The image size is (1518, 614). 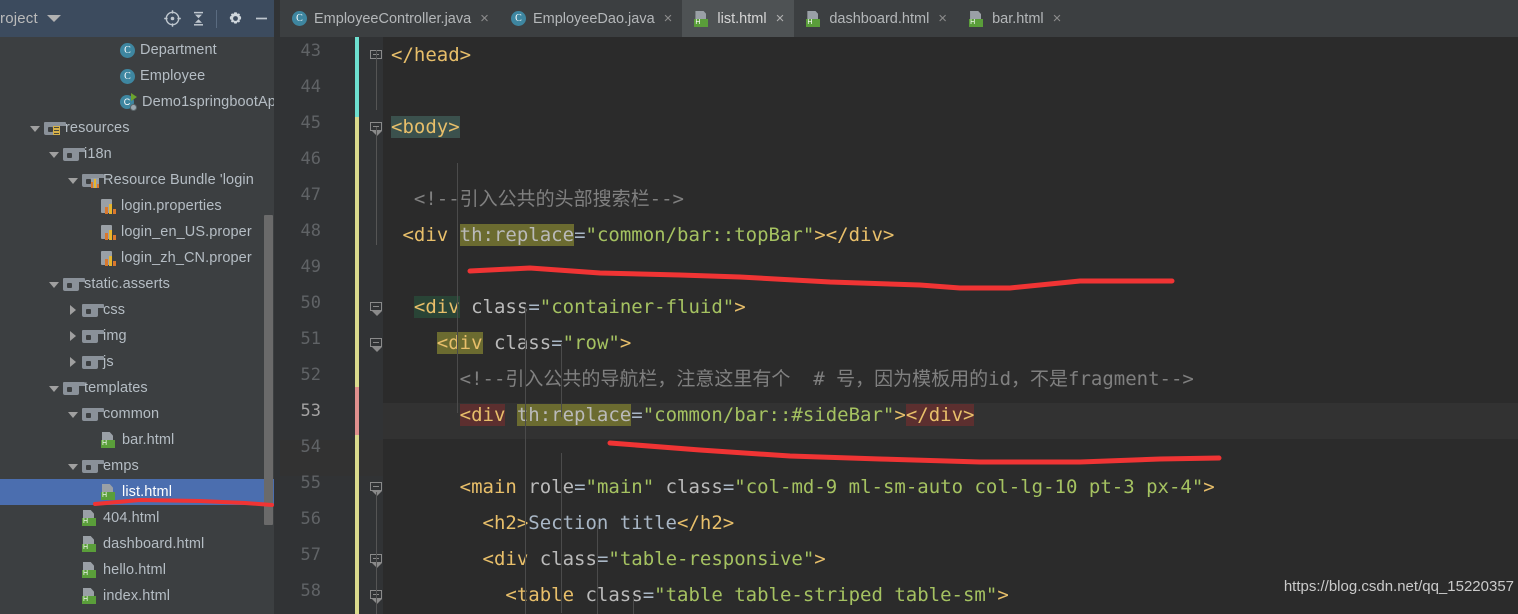 What do you see at coordinates (140, 544) in the screenshot?
I see `tree-item: Hdashboard.html` at bounding box center [140, 544].